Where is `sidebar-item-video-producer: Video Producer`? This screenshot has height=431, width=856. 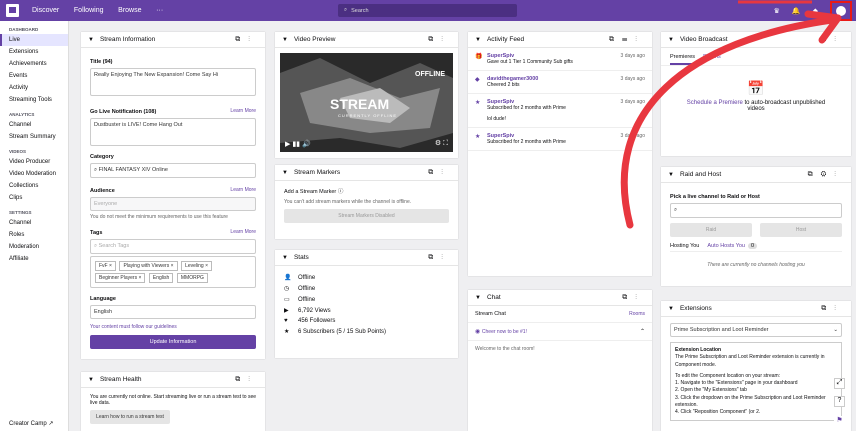 sidebar-item-video-producer: Video Producer is located at coordinates (34, 162).